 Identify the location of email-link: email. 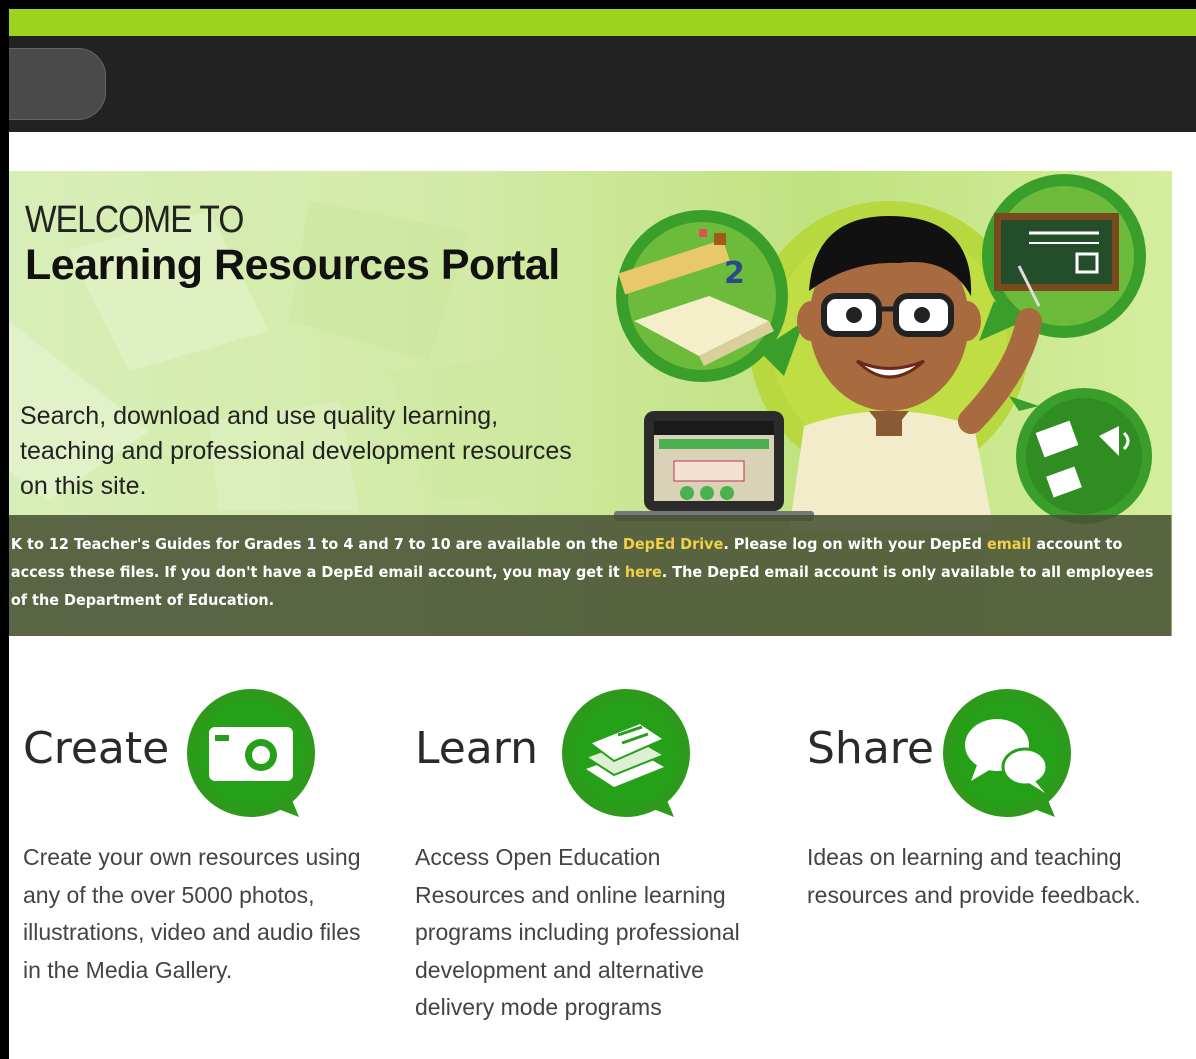
(1009, 544).